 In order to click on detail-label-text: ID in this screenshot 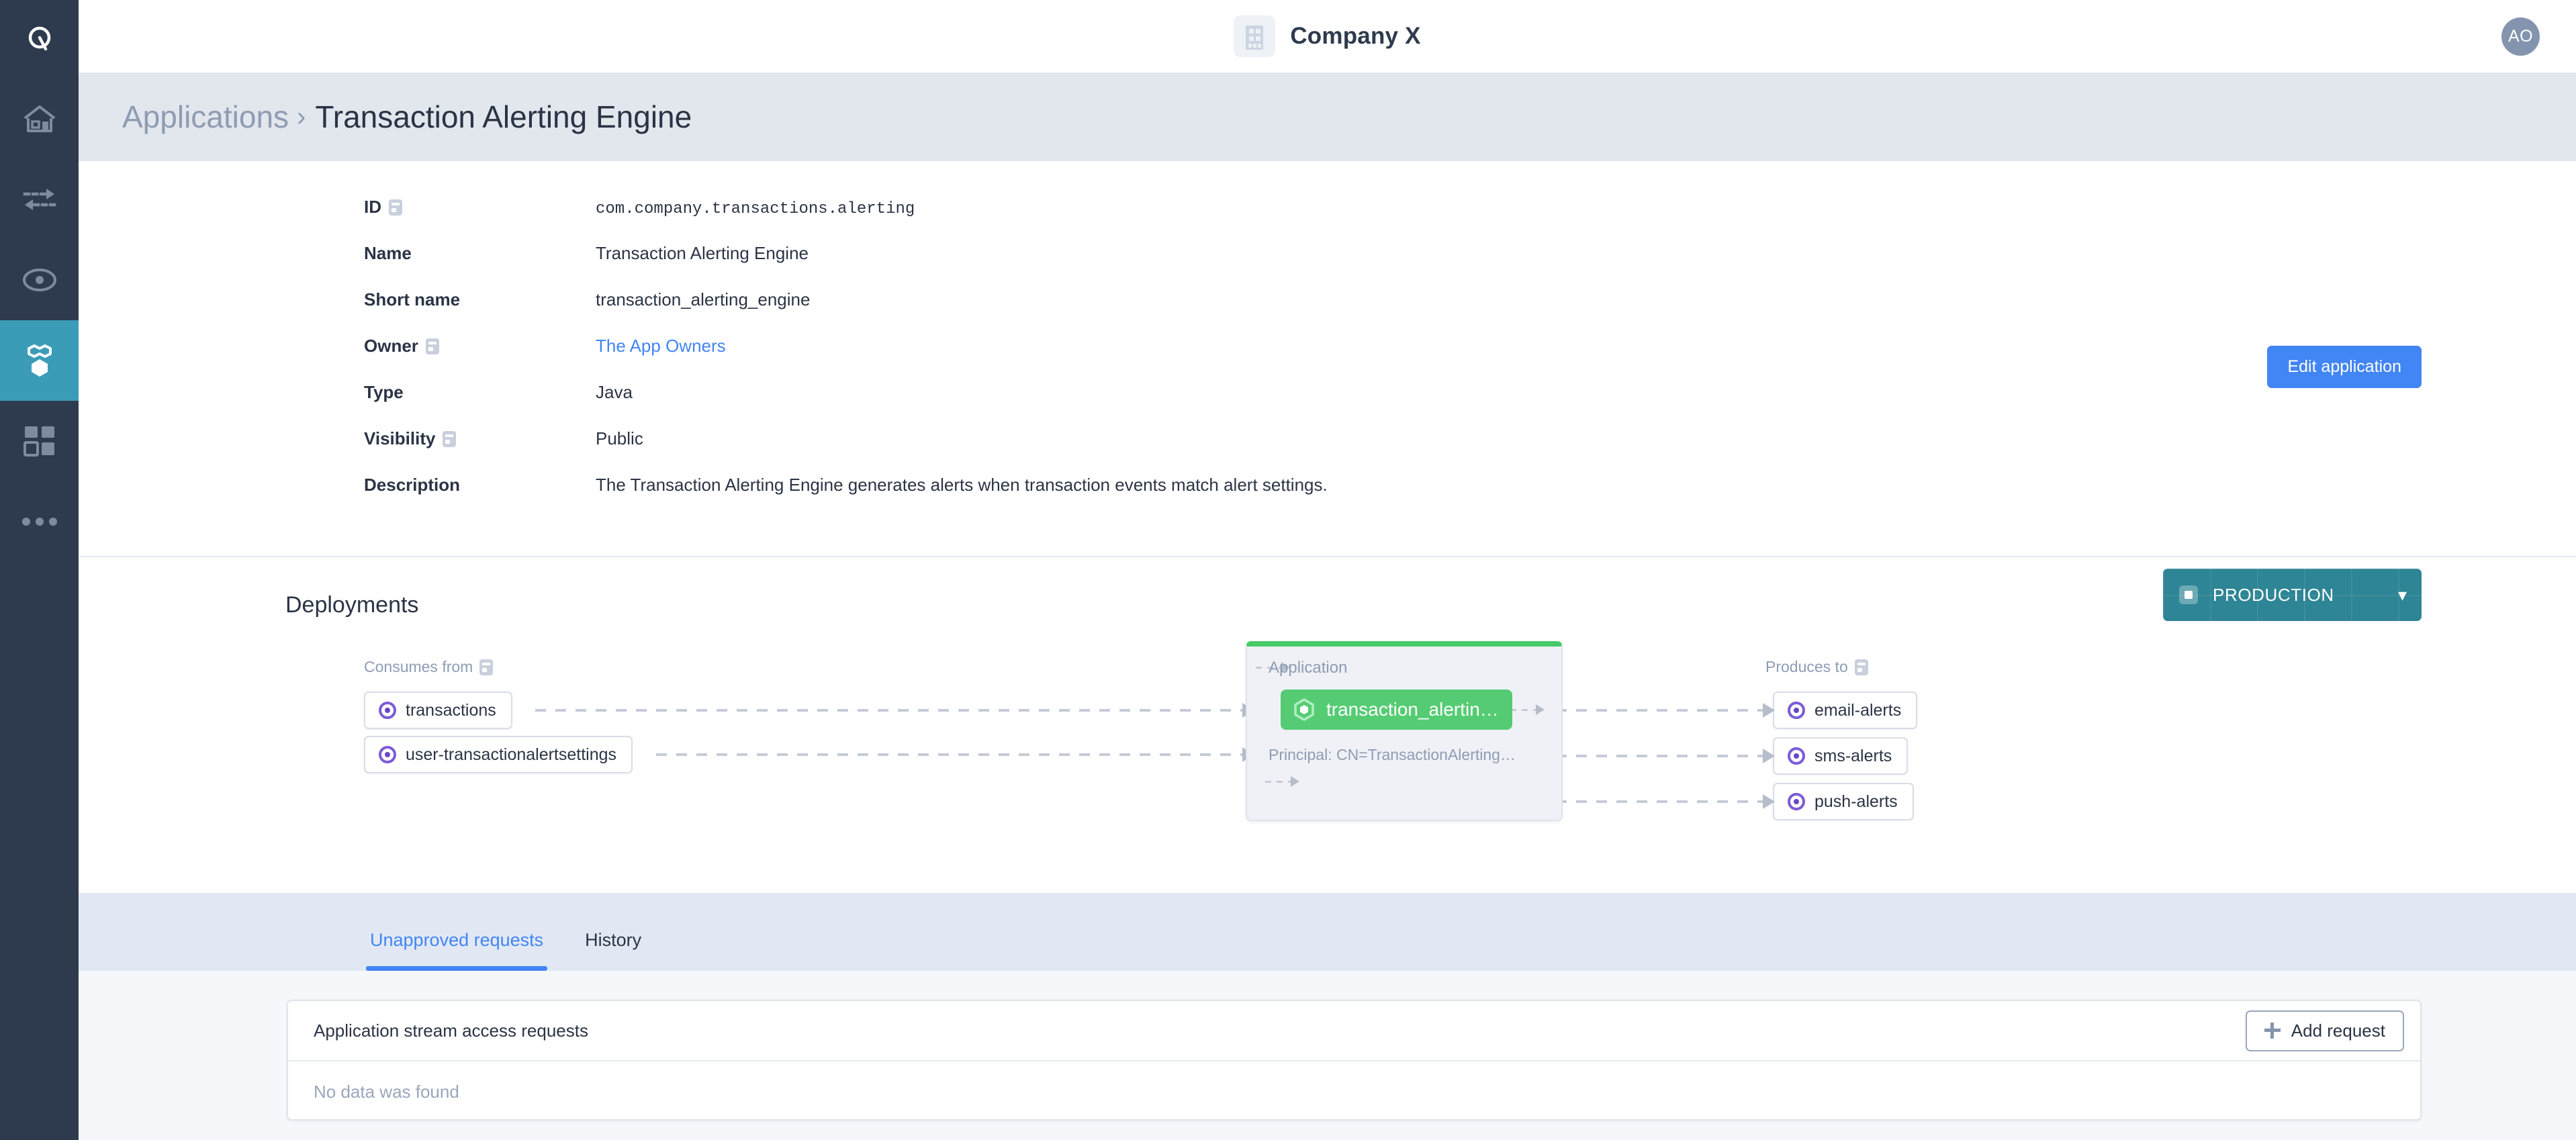, I will do `click(372, 207)`.